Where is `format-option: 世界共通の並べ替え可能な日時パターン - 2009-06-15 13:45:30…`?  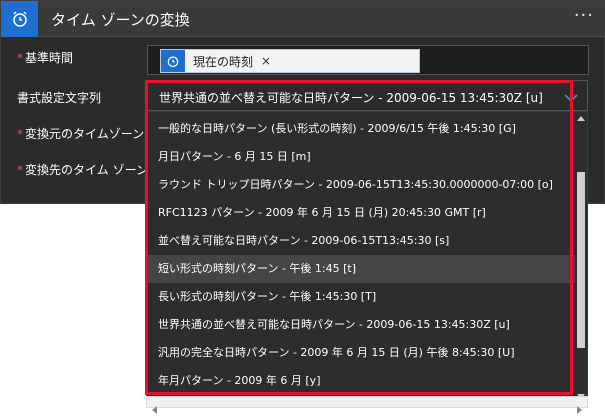 format-option: 世界共通の並べ替え可能な日時パターン - 2009-06-15 13:45:30… is located at coordinates (361, 325).